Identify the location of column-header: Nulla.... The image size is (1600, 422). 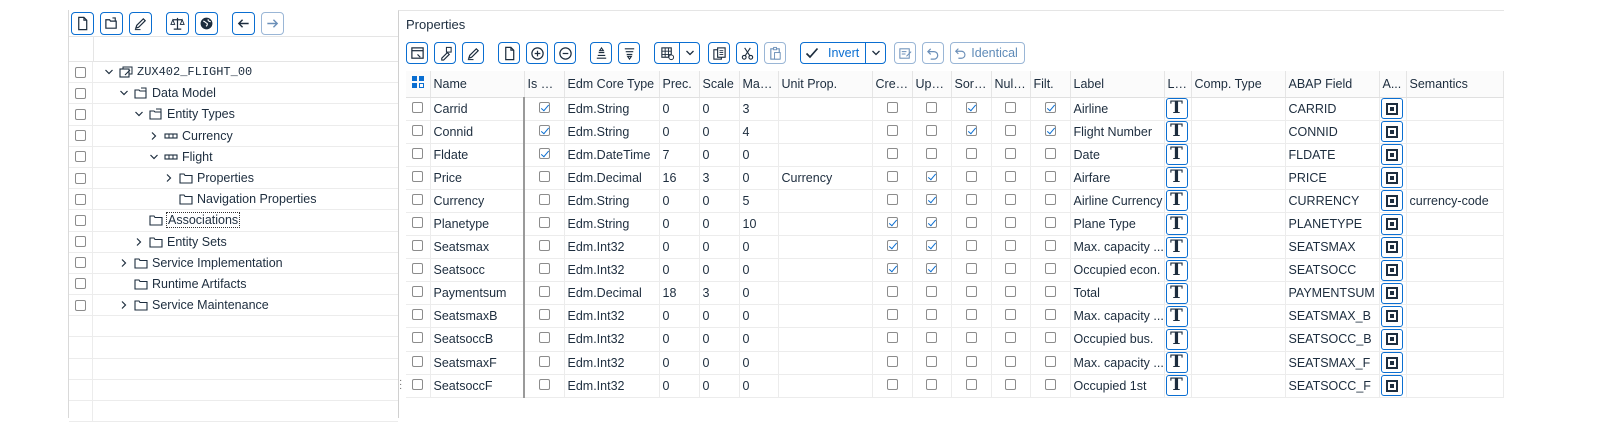
(1011, 84).